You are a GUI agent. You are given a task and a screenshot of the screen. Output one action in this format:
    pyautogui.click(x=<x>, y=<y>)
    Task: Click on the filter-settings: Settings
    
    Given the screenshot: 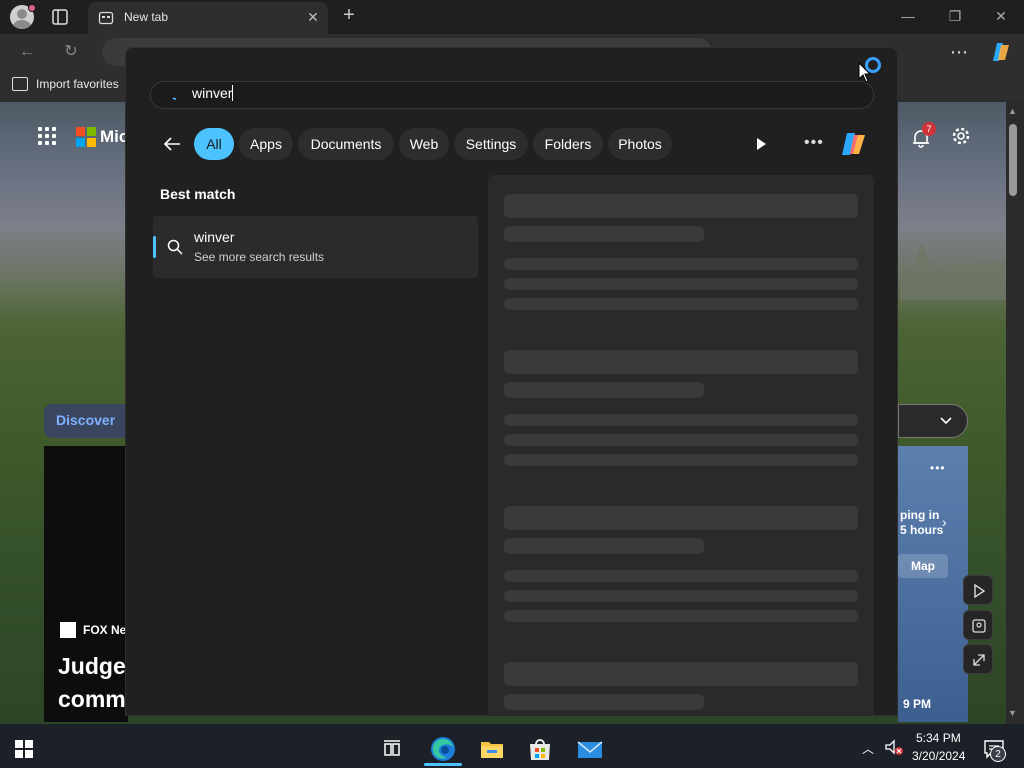 What is the action you would take?
    pyautogui.click(x=491, y=144)
    